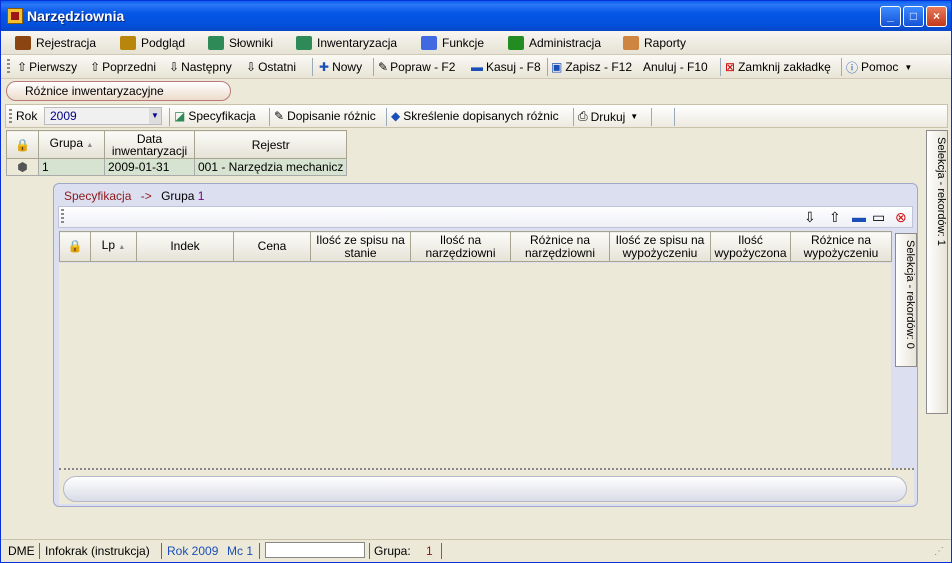 The height and width of the screenshot is (563, 952). I want to click on print-menu-button: ⎙ Drukuj ▼, so click(608, 116).